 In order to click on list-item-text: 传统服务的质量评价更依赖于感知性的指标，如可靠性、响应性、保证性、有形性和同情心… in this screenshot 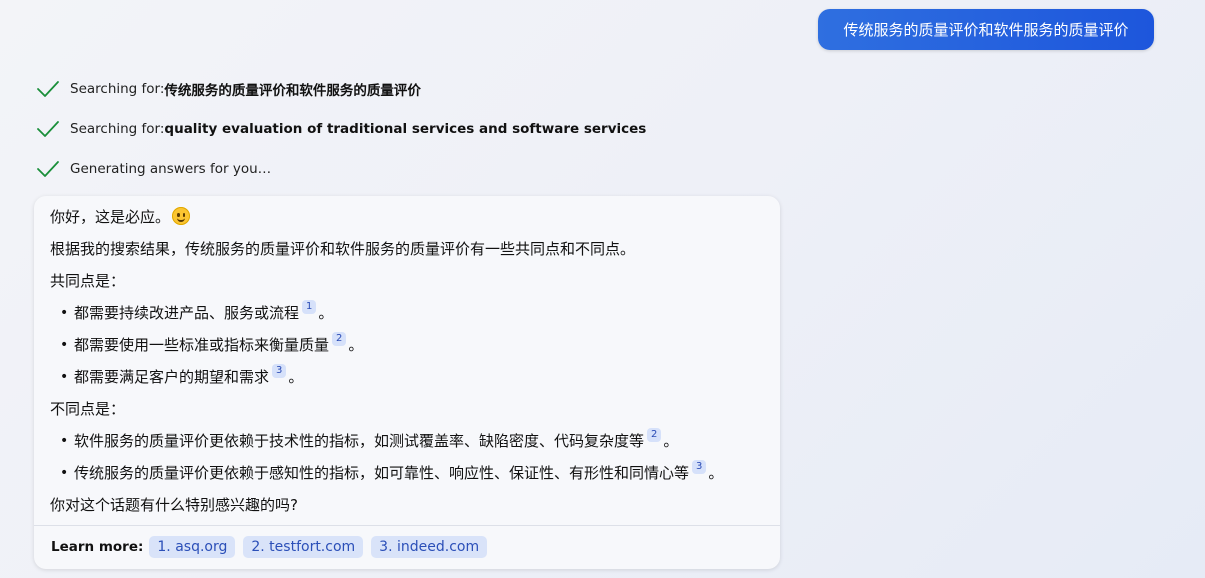, I will do `click(382, 473)`.